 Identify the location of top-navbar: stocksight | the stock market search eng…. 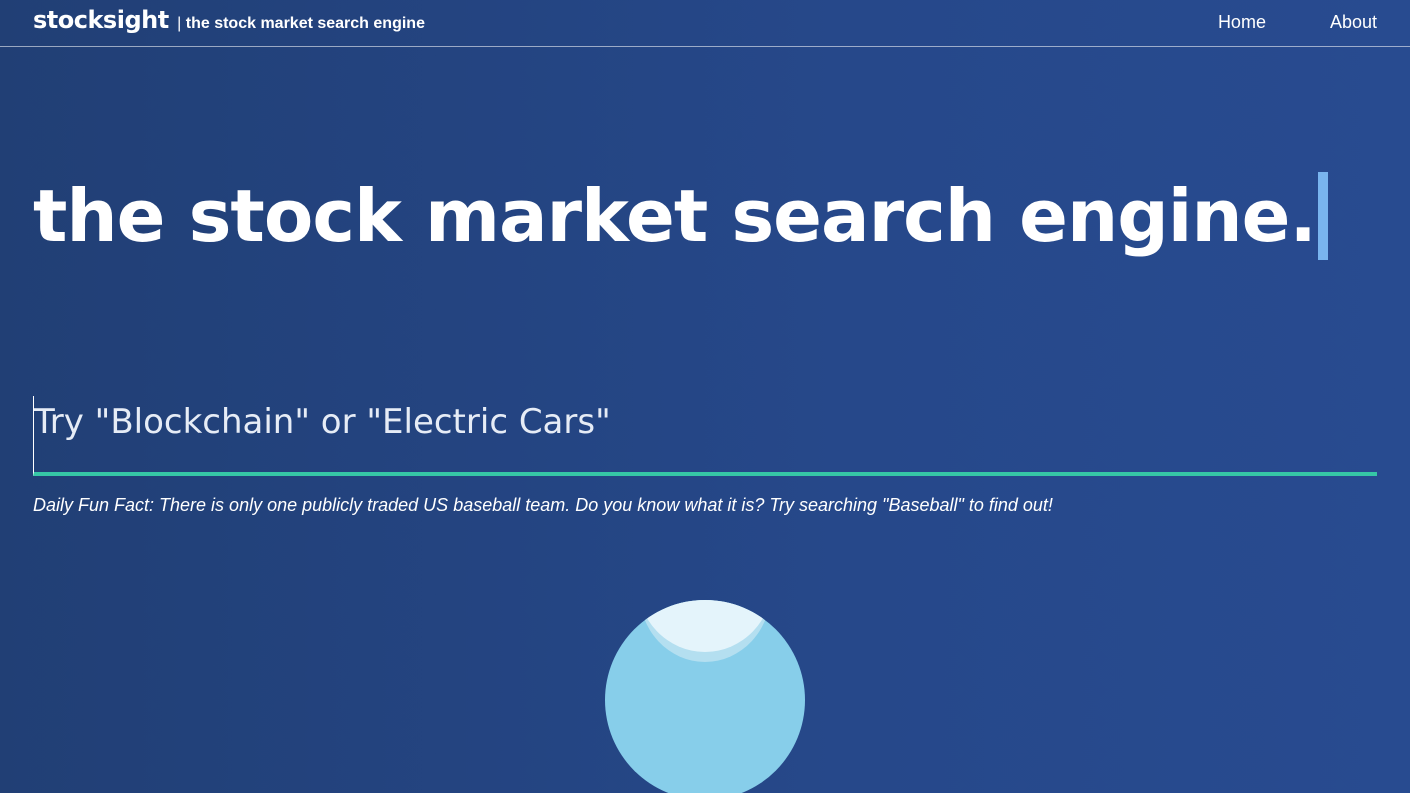
(705, 23).